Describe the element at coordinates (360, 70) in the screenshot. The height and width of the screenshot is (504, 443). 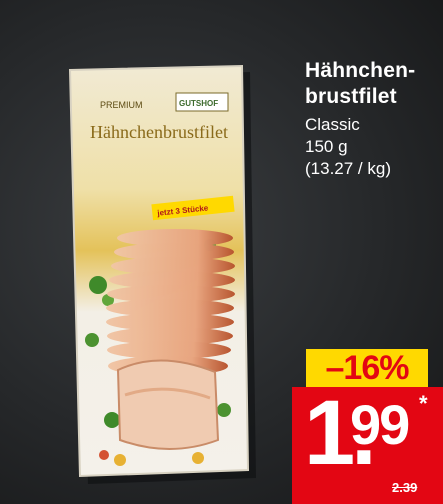
I see `product-title-line-1: Hähnchen-` at that location.